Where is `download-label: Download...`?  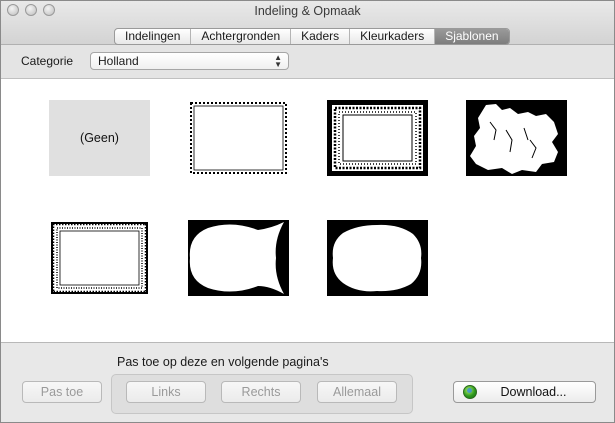 download-label: Download... is located at coordinates (533, 392).